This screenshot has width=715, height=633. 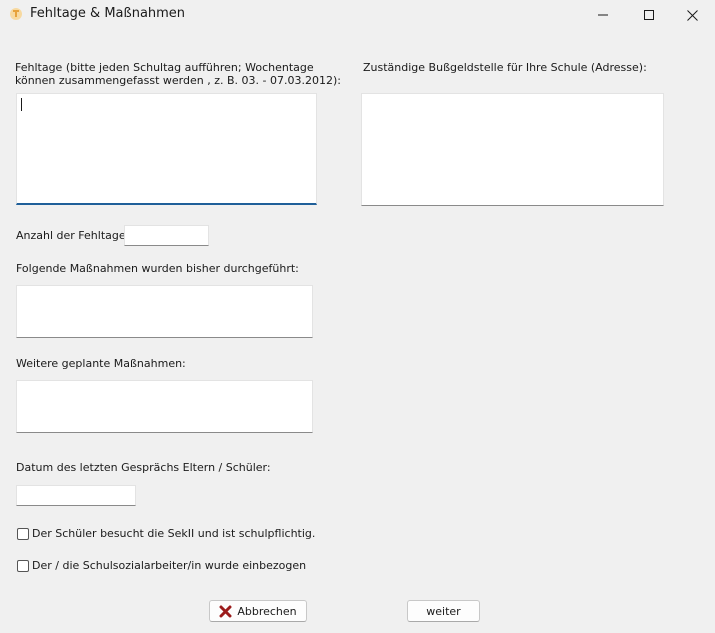 I want to click on anzahl-input, so click(x=166, y=235).